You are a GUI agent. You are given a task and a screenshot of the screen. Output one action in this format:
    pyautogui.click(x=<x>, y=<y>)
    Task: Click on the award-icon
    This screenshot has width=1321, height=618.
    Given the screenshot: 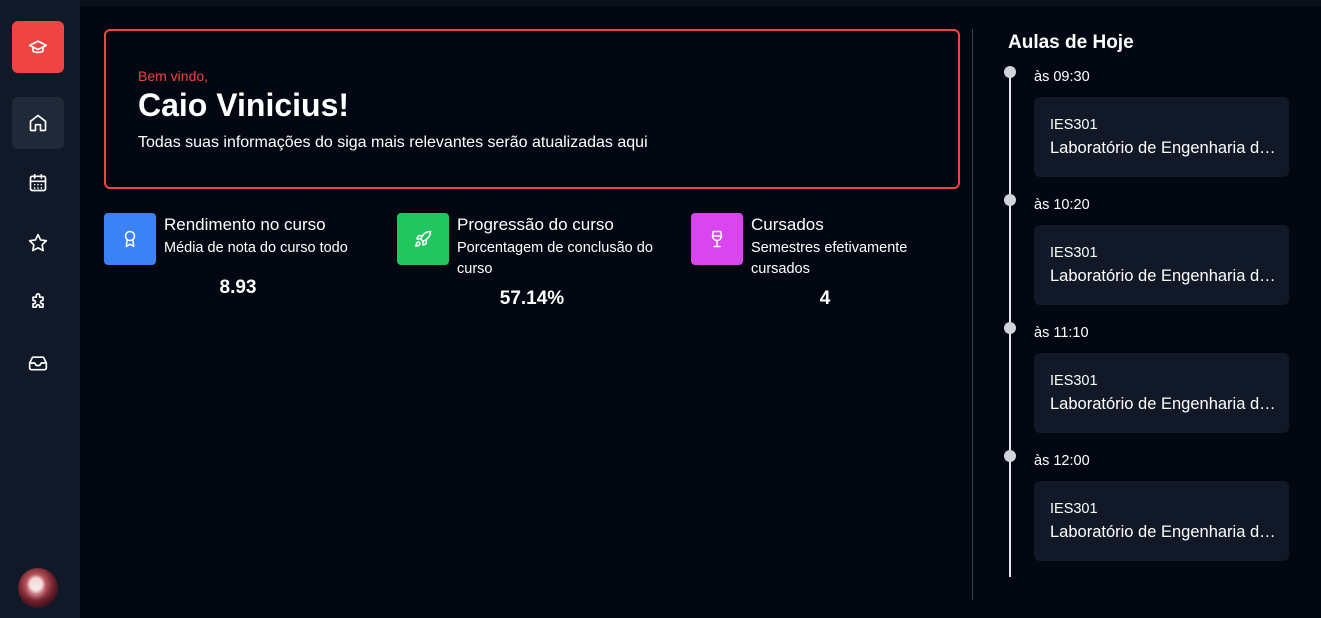 What is the action you would take?
    pyautogui.click(x=130, y=239)
    